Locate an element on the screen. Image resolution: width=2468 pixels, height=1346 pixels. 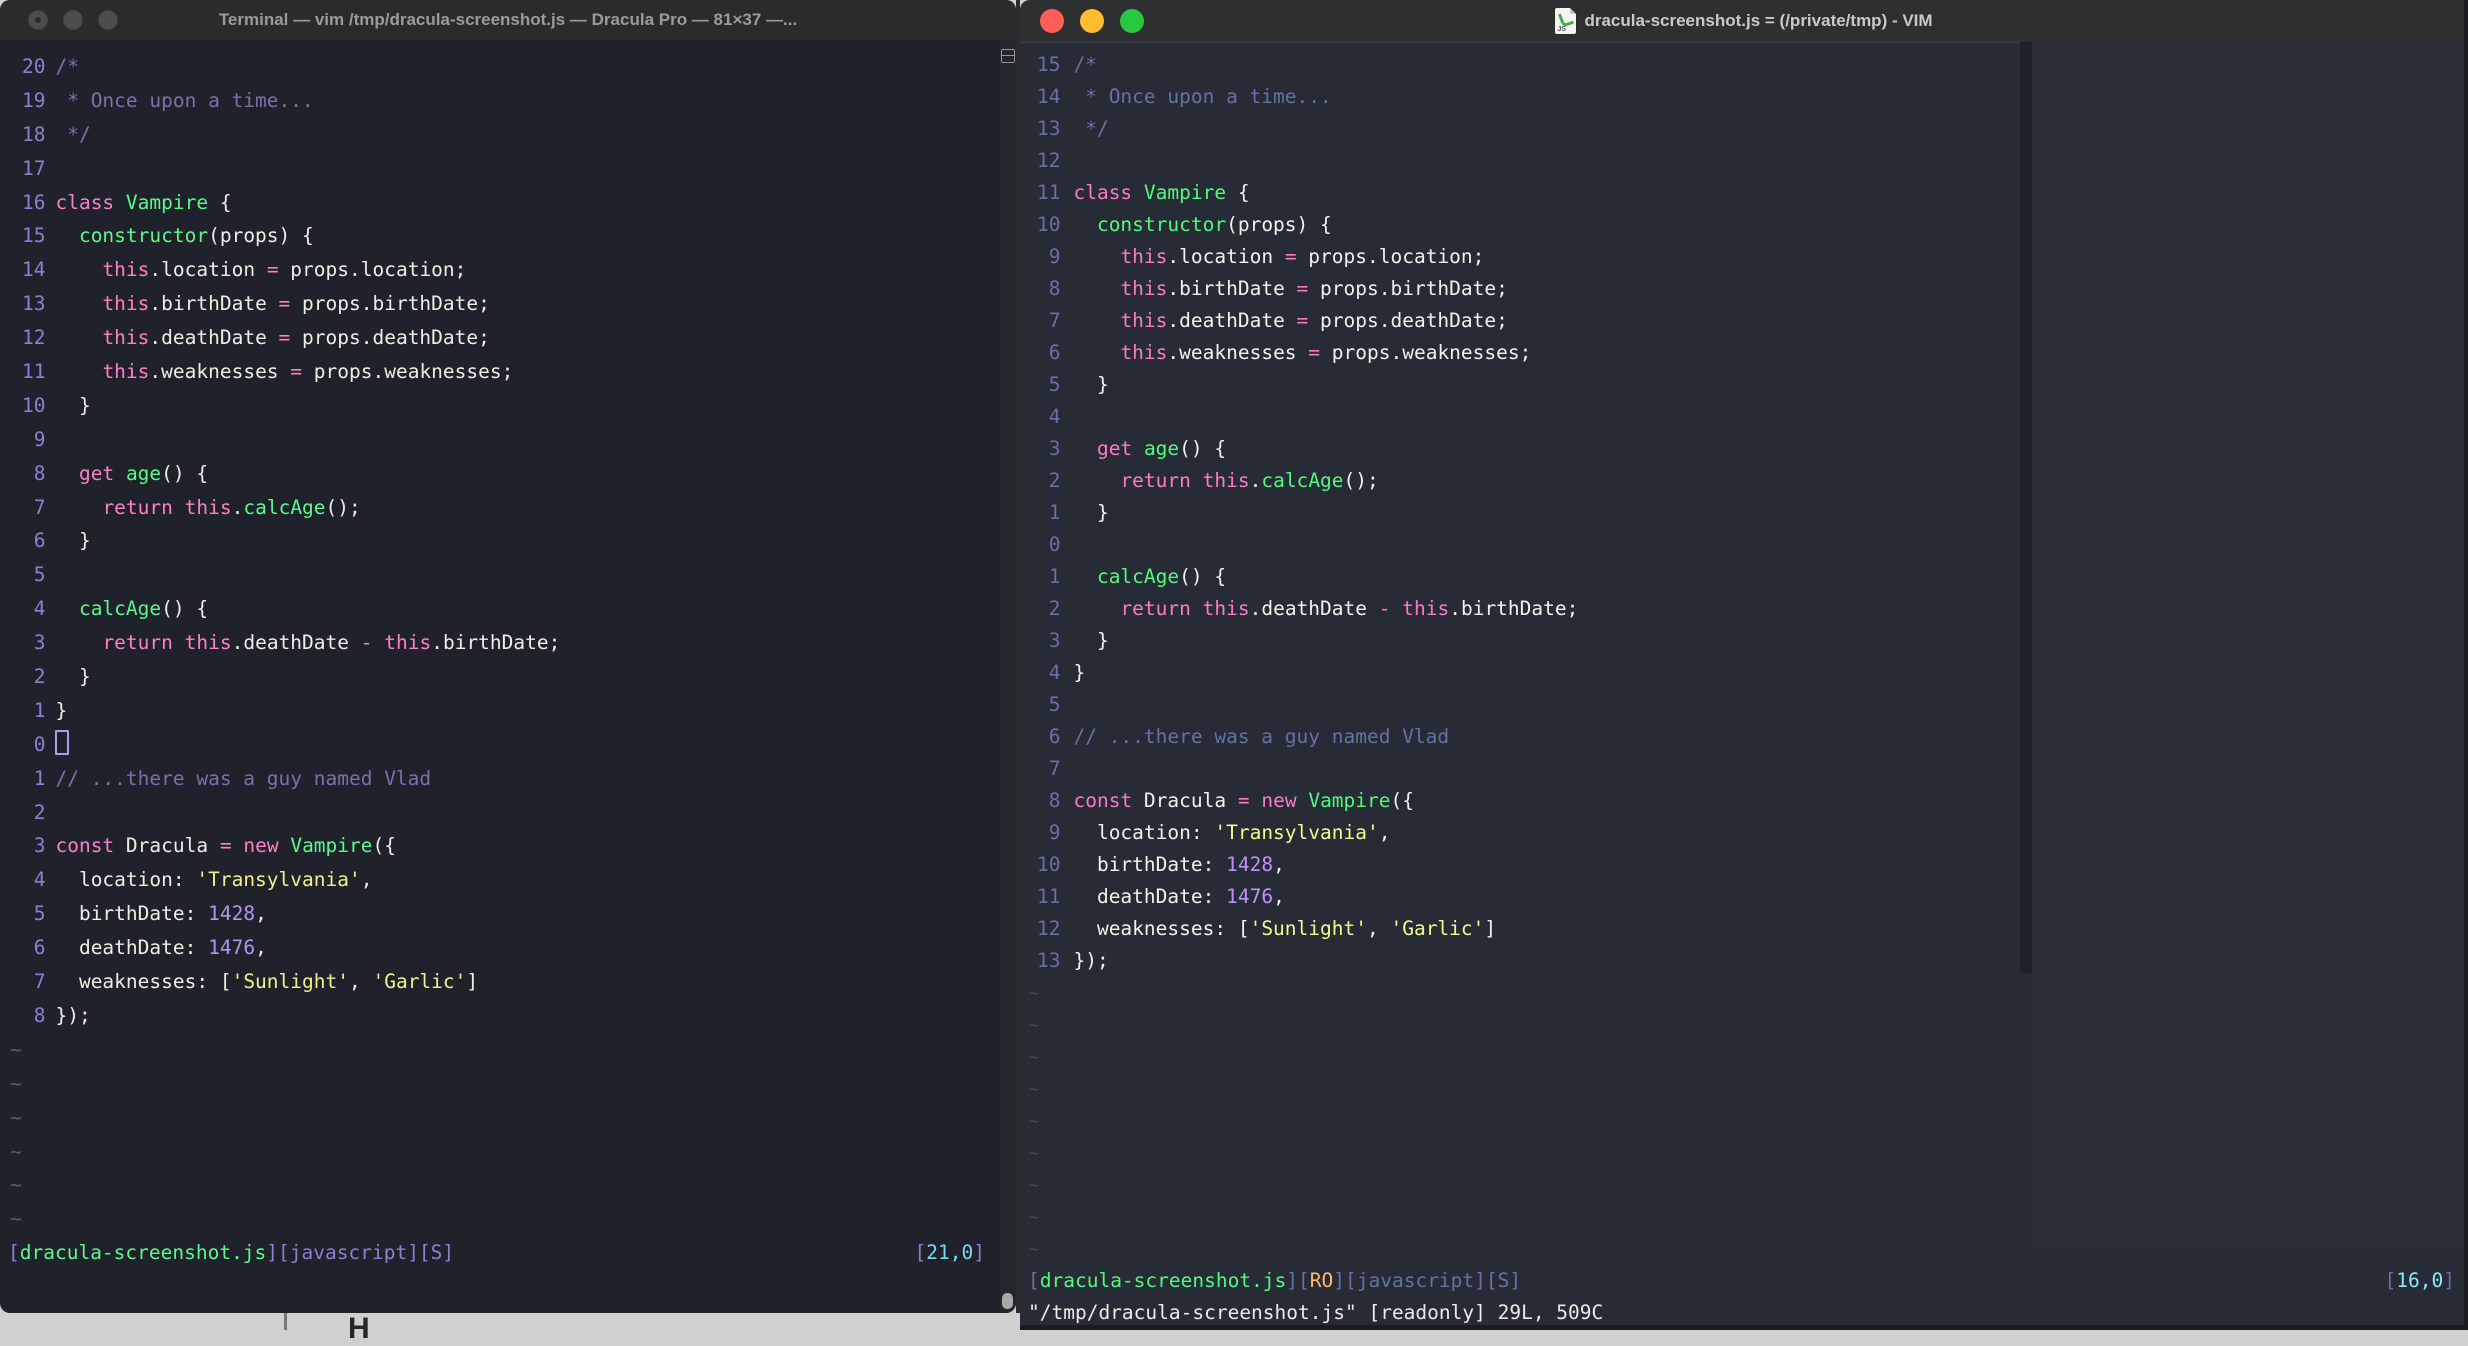
token: deathDate: is located at coordinates (132, 948).